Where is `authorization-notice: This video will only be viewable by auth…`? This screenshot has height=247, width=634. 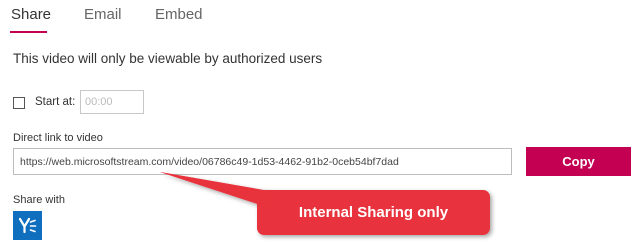
authorization-notice: This video will only be viewable by auth… is located at coordinates (168, 58).